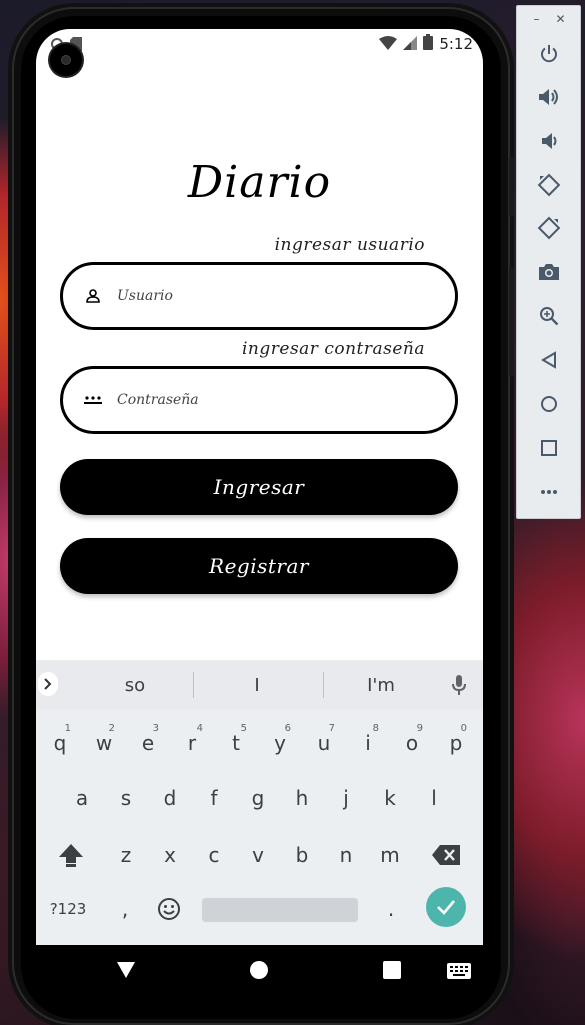 This screenshot has width=585, height=1025. What do you see at coordinates (388, 44) in the screenshot?
I see `wifi-icon` at bounding box center [388, 44].